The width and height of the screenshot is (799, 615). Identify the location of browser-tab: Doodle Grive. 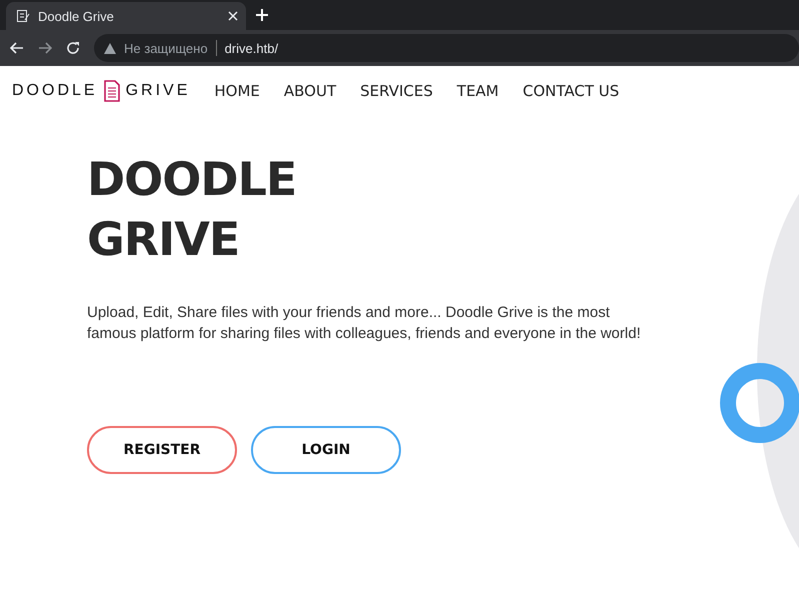
(126, 16).